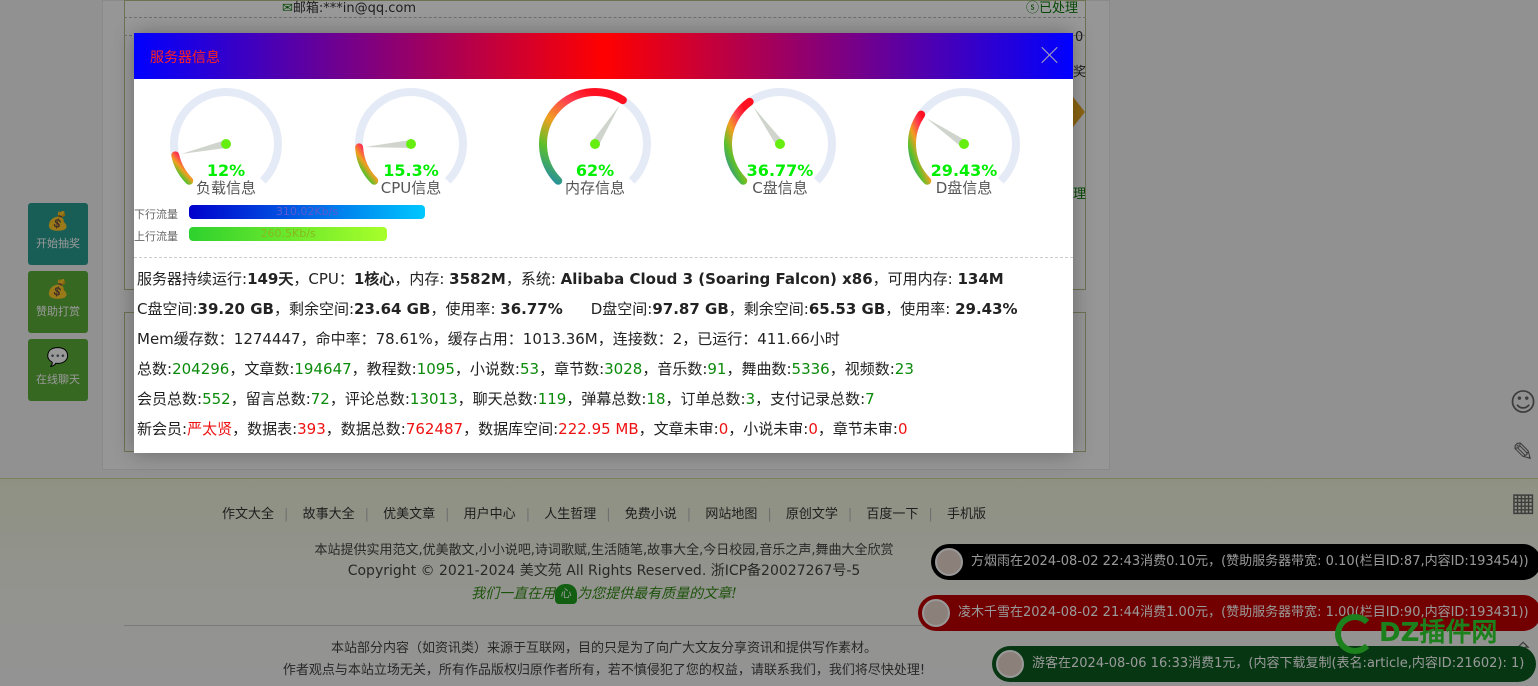  I want to click on memory-value: 3582M, so click(477, 279).